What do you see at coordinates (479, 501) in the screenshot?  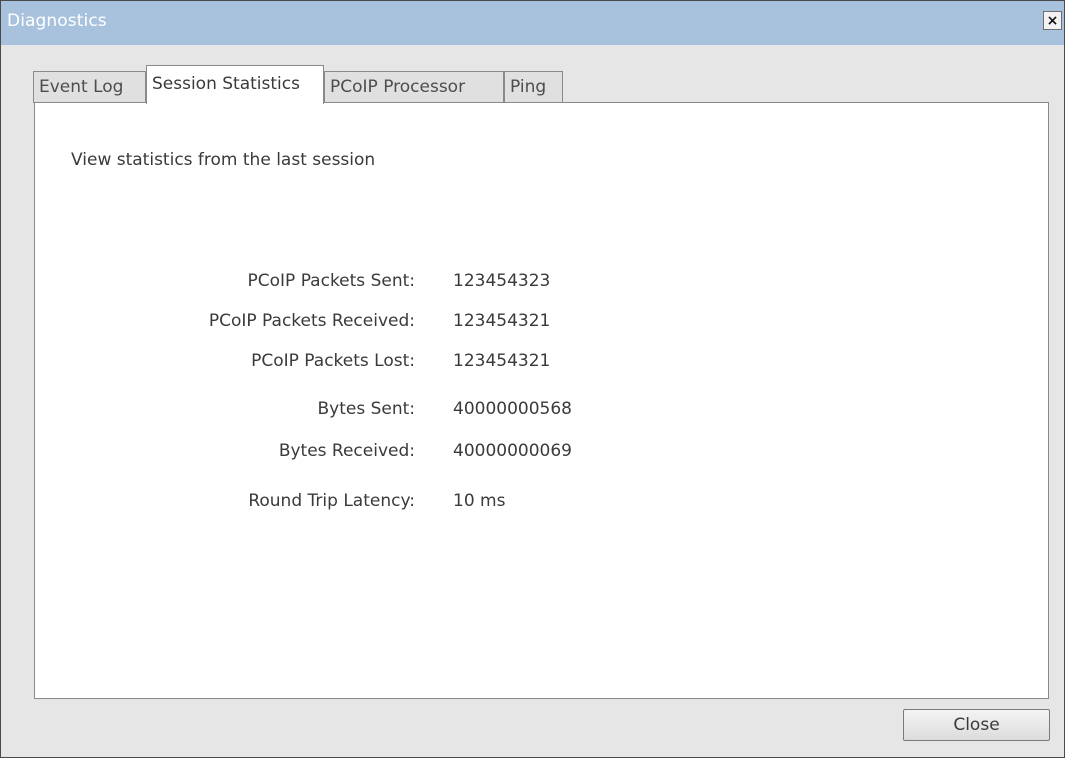 I see `stat-value-round-trip-latency: 10 ms` at bounding box center [479, 501].